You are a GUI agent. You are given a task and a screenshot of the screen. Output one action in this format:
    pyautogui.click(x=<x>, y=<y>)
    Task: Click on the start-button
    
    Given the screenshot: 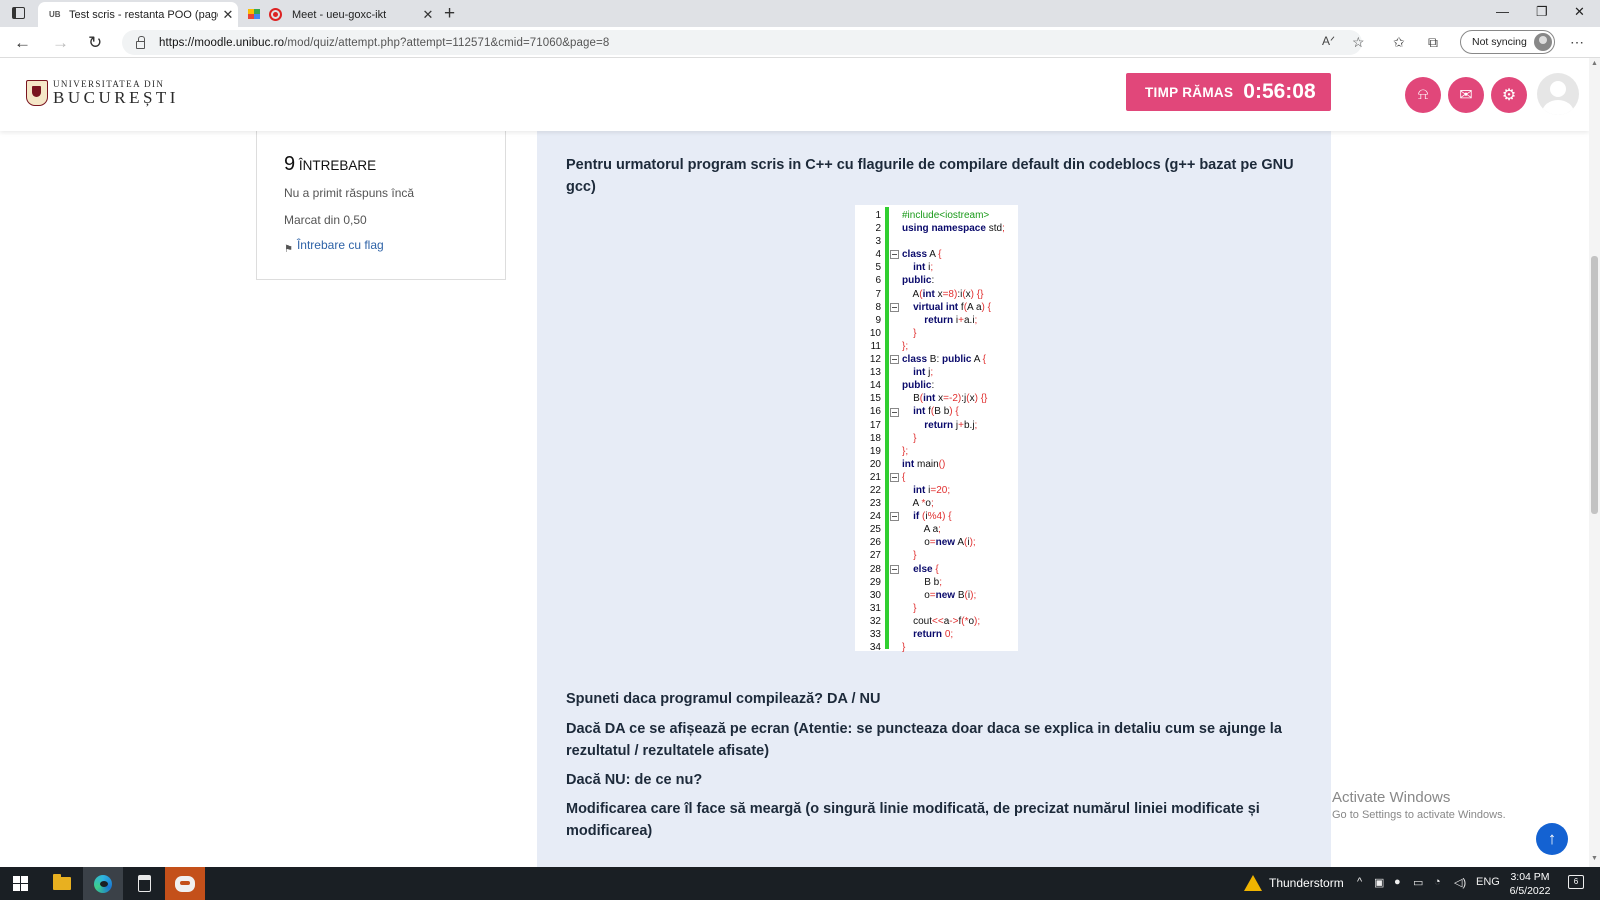 What is the action you would take?
    pyautogui.click(x=20, y=883)
    